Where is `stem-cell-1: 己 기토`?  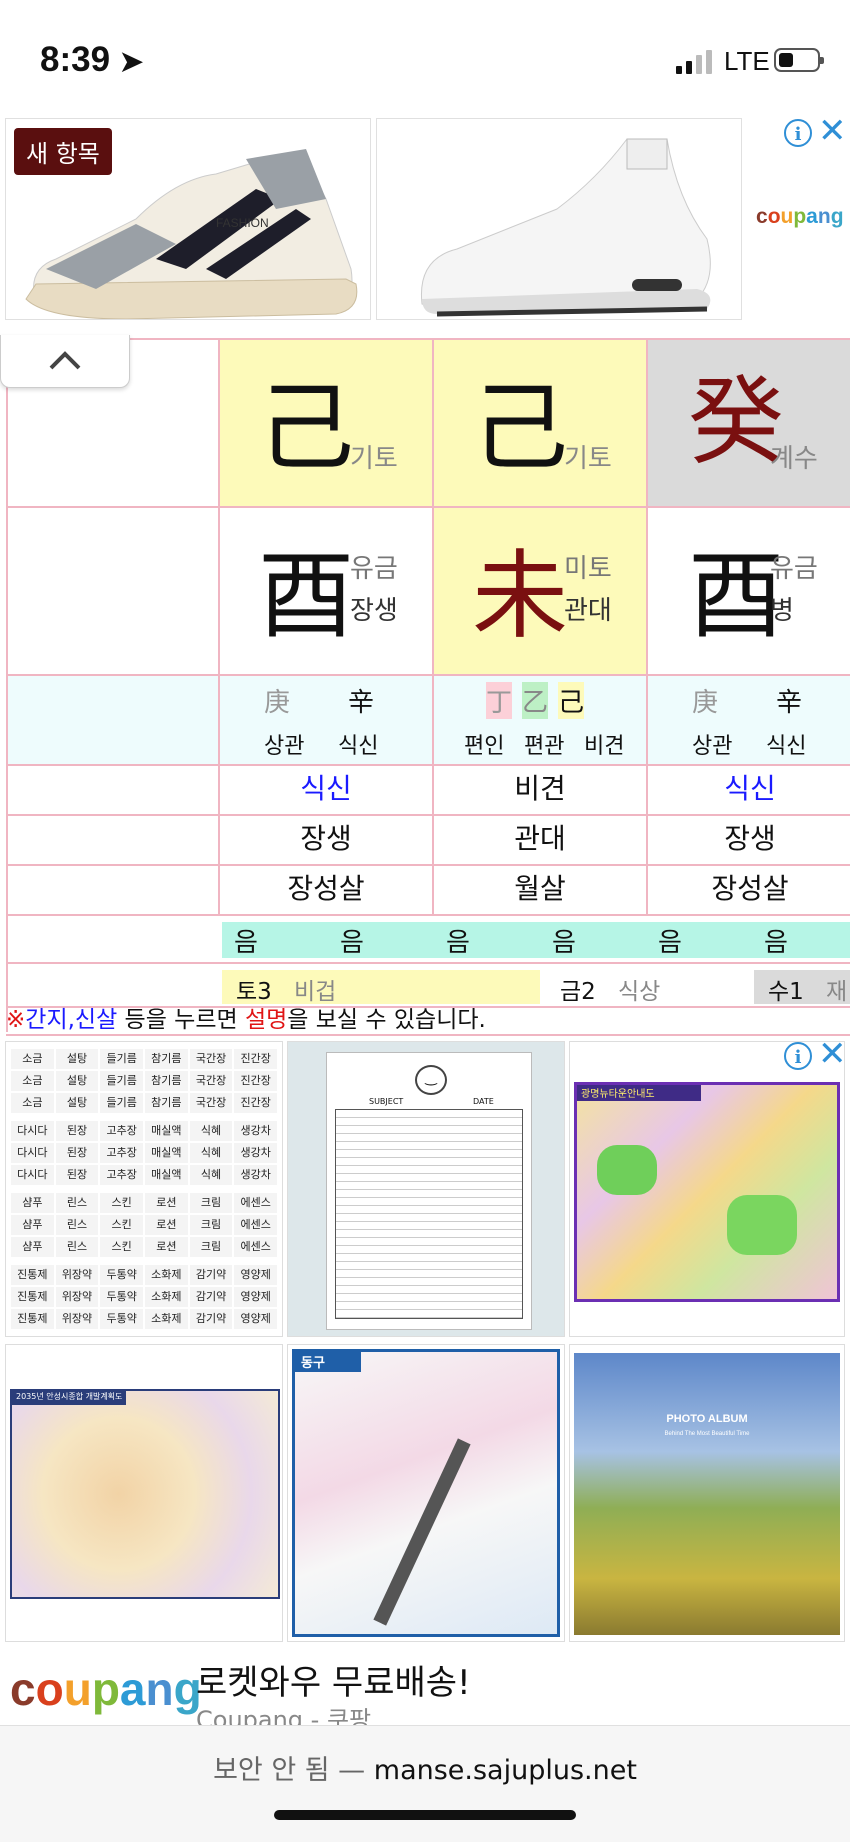
stem-cell-1: 己 기토 is located at coordinates (327, 424).